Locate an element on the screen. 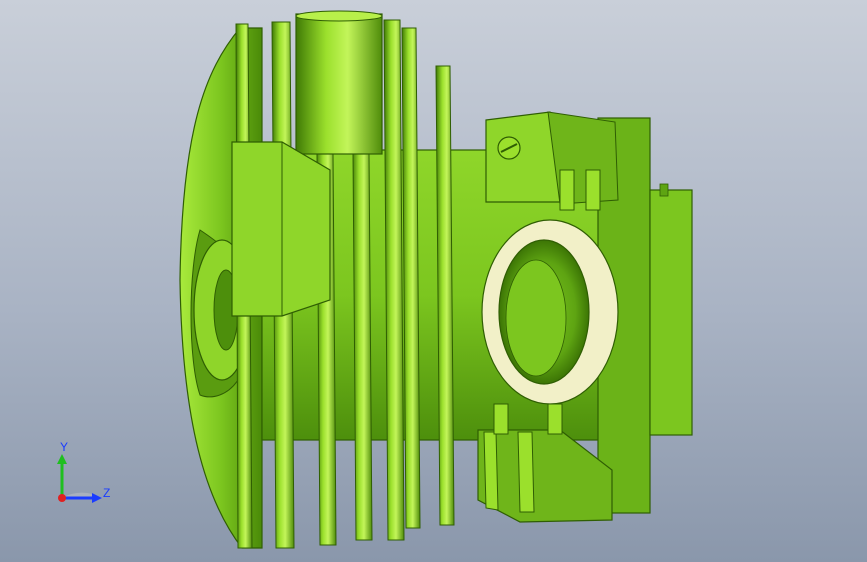 This screenshot has width=867, height=562. z-axis-label: Z is located at coordinates (107, 493).